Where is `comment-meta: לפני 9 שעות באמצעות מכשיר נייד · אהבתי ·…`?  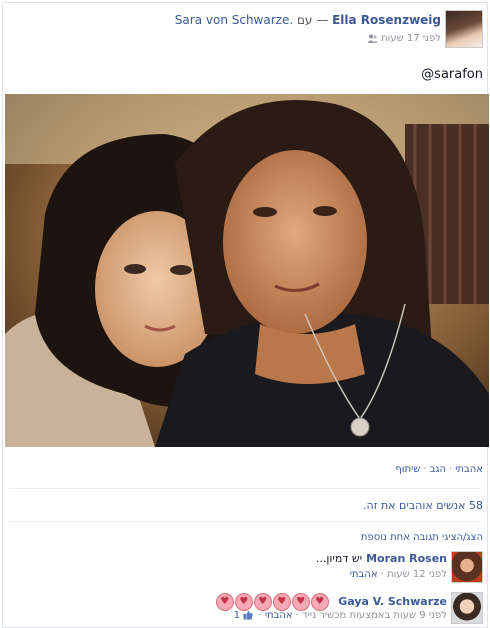
comment-meta: לפני 9 שעות באמצעות מכשיר נייד · אהבתי ·… is located at coordinates (340, 615).